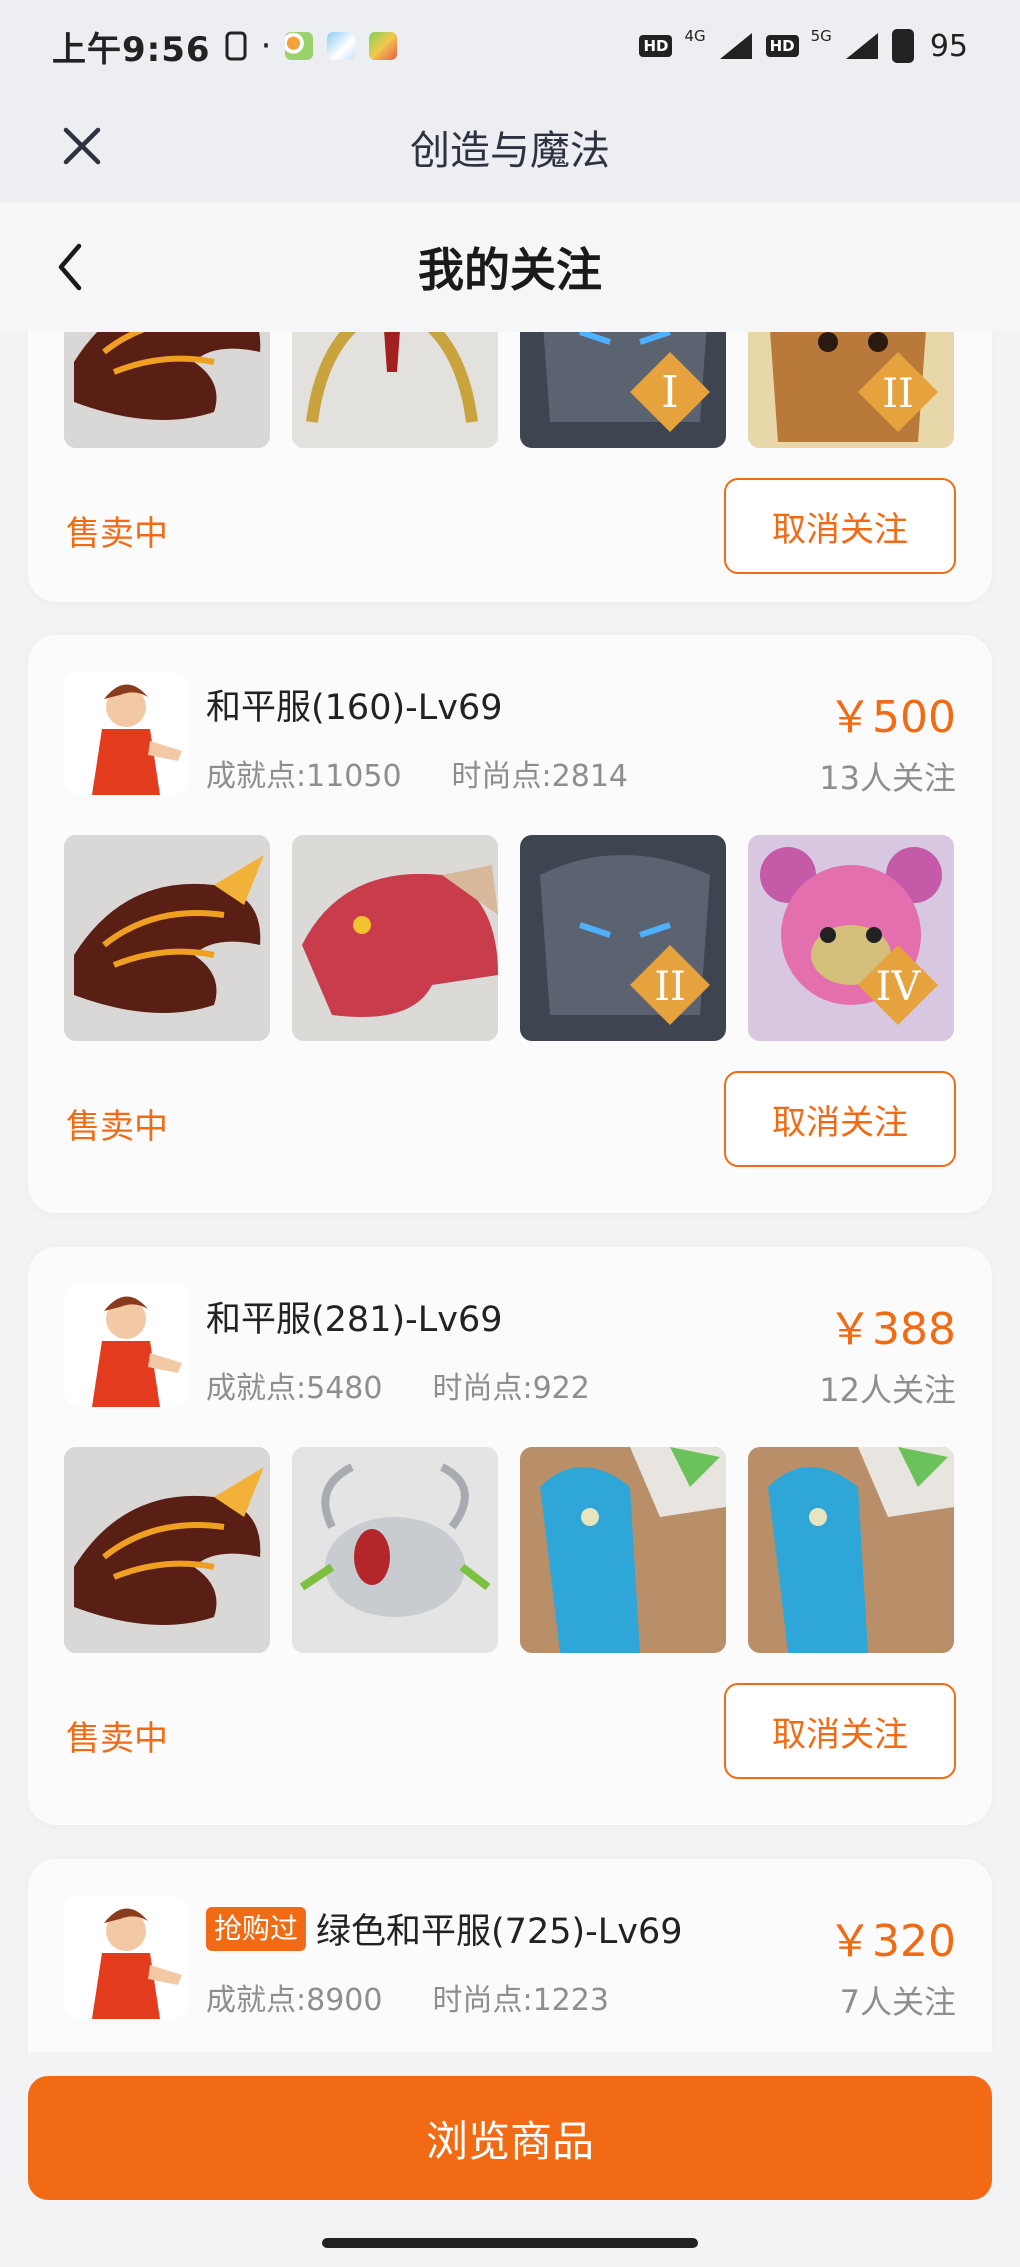  I want to click on close-icon, so click(82, 146).